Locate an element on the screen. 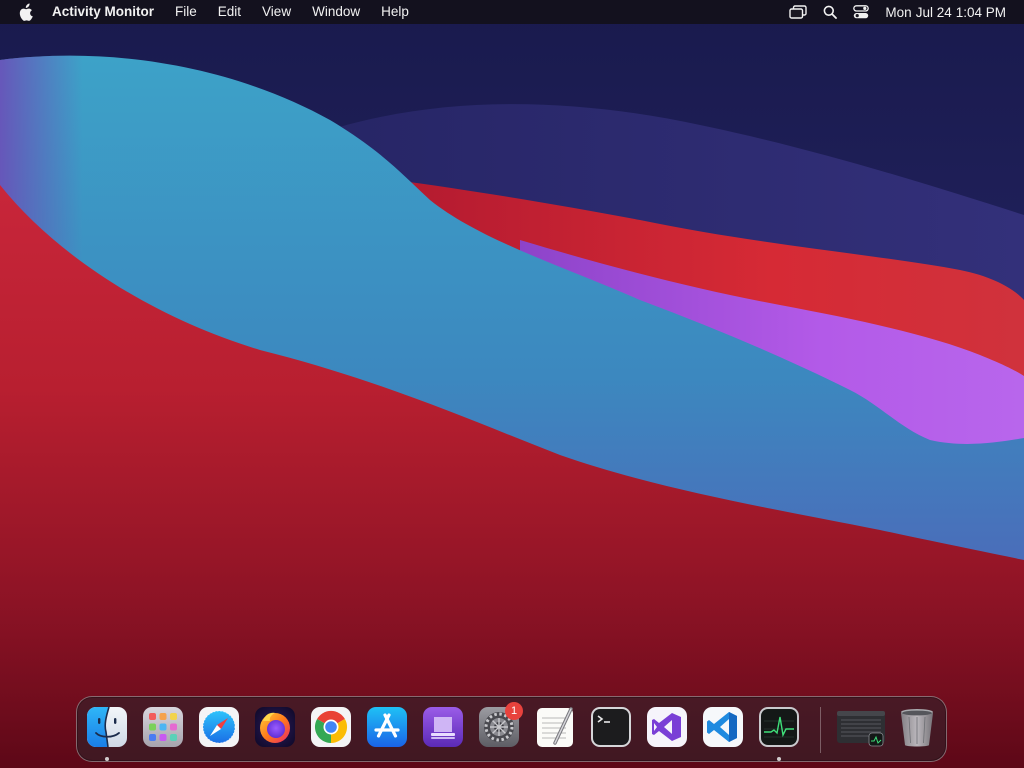 The image size is (1024, 768). menu-bar-clock: Mon Jul 24 1:04 PM is located at coordinates (945, 12).